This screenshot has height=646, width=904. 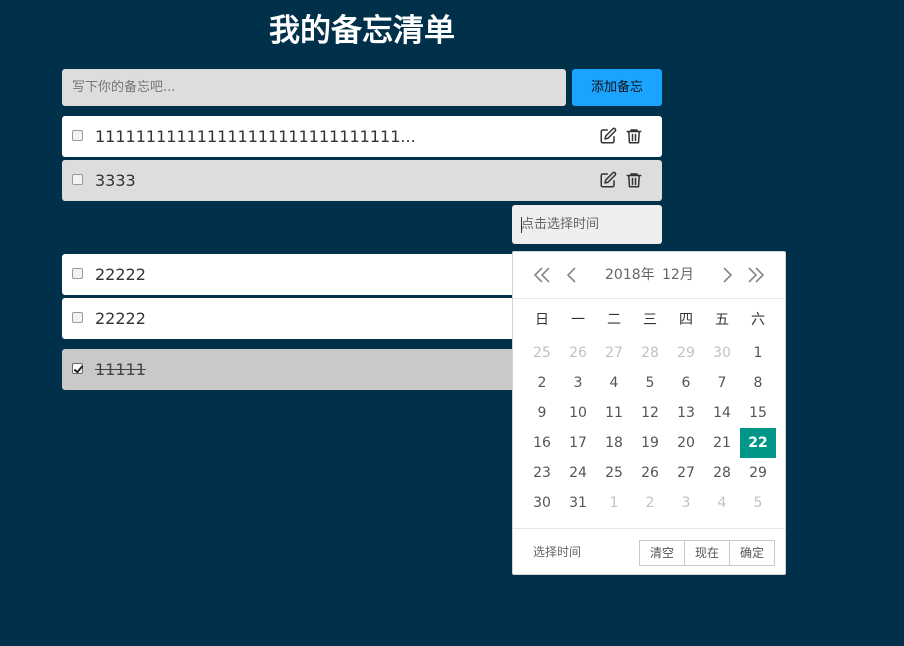 What do you see at coordinates (758, 413) in the screenshot?
I see `calendar-day: 15` at bounding box center [758, 413].